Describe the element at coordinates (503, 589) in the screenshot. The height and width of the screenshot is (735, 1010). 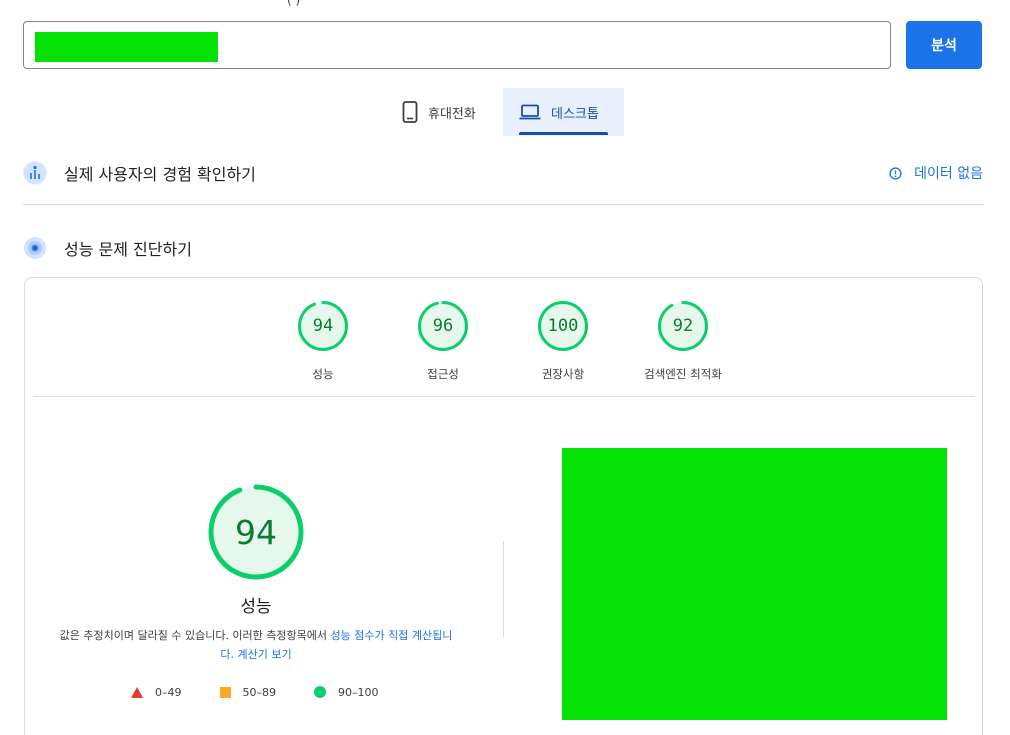
I see `vertical-divider` at that location.